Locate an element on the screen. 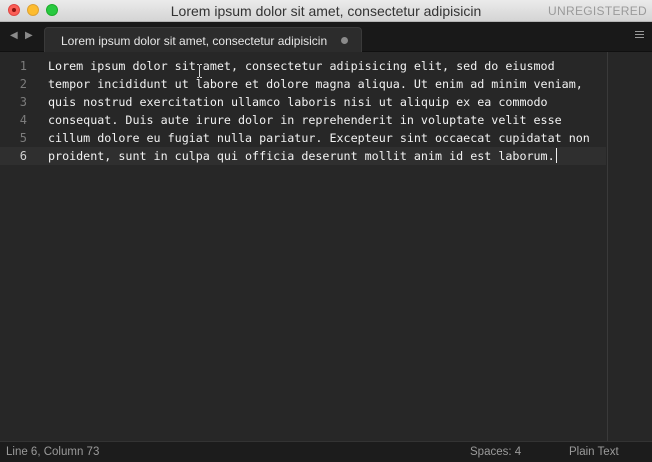  minimap-divider is located at coordinates (607, 246).